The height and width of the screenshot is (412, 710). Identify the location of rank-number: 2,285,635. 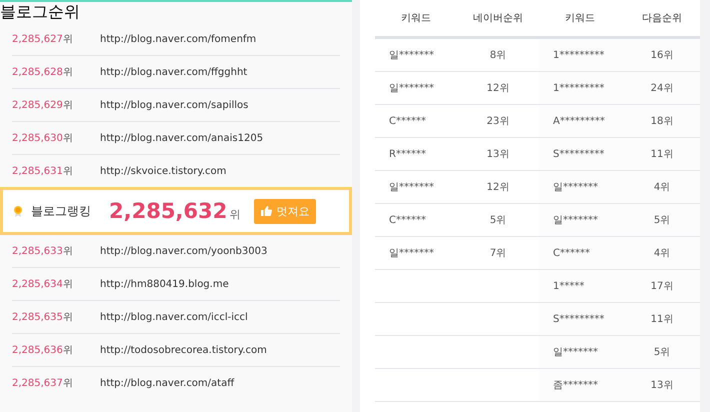
(37, 317).